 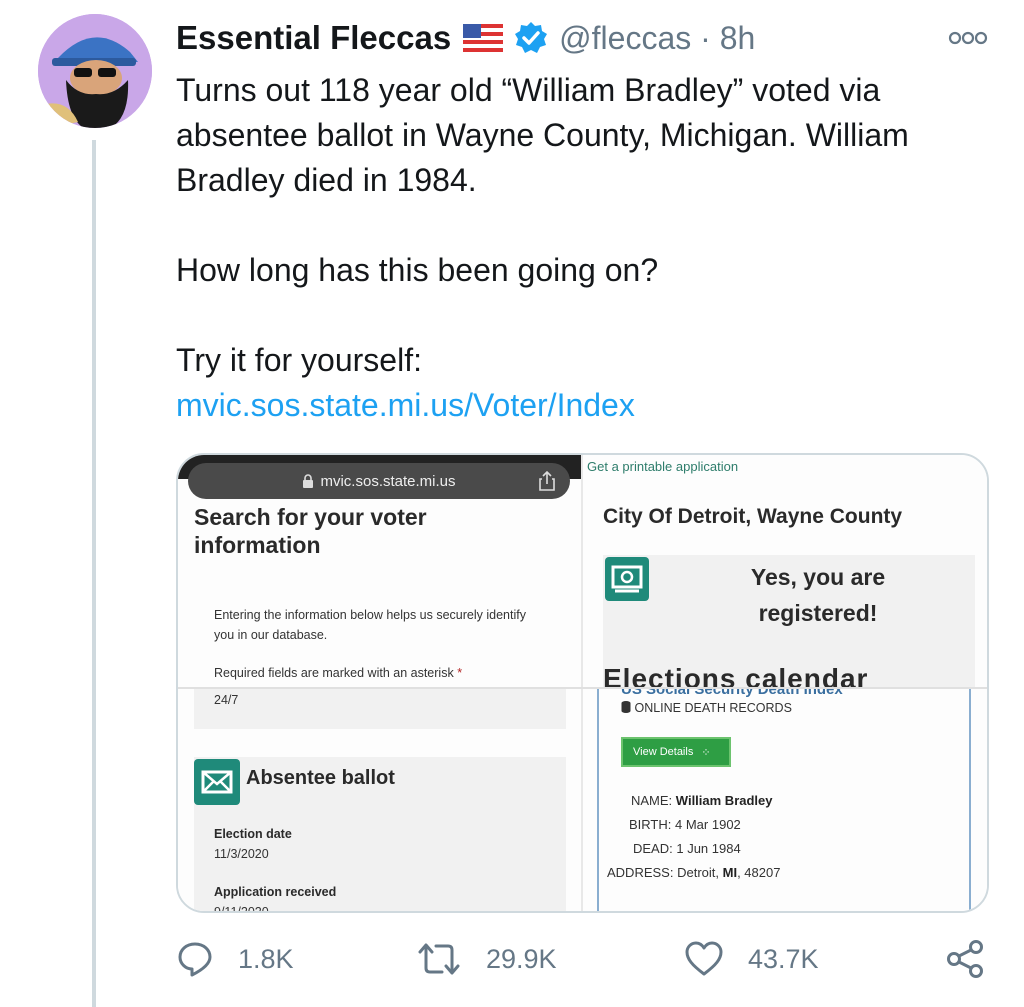 What do you see at coordinates (320, 778) in the screenshot?
I see `absentee-title: Absentee ballot` at bounding box center [320, 778].